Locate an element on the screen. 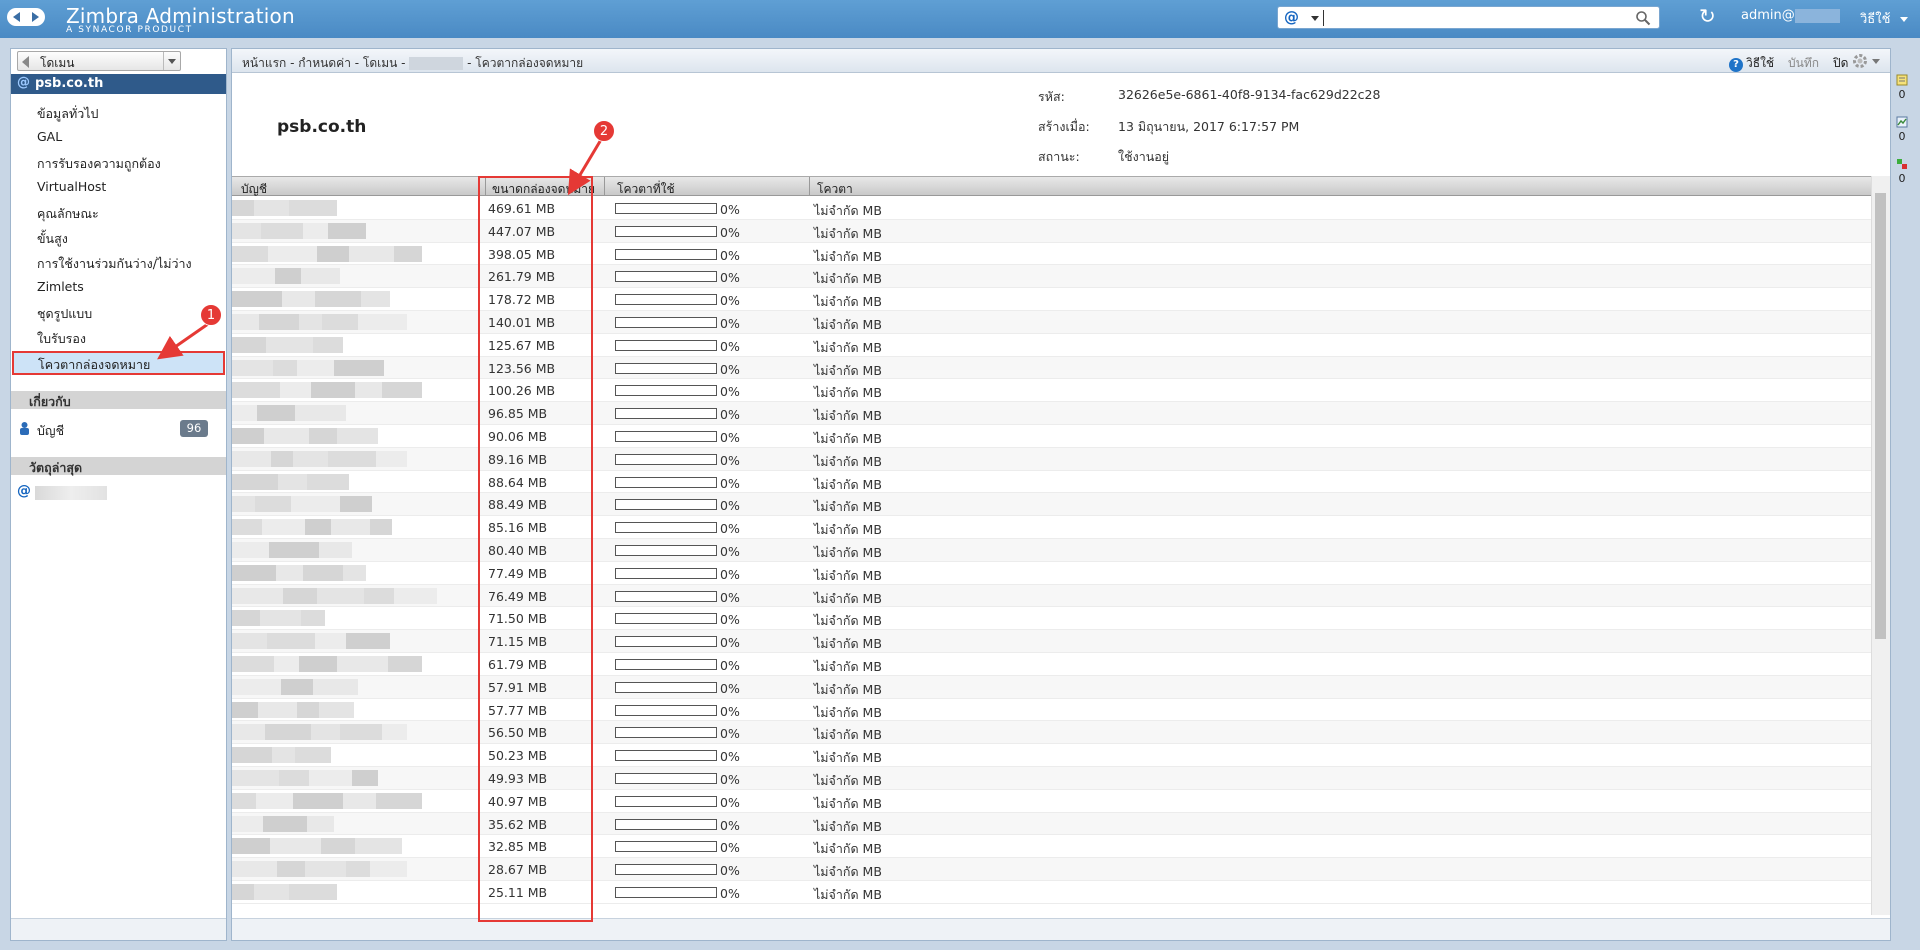  table-row: 261.79 MB 0% ไม่จำกัด MB is located at coordinates (1051, 277).